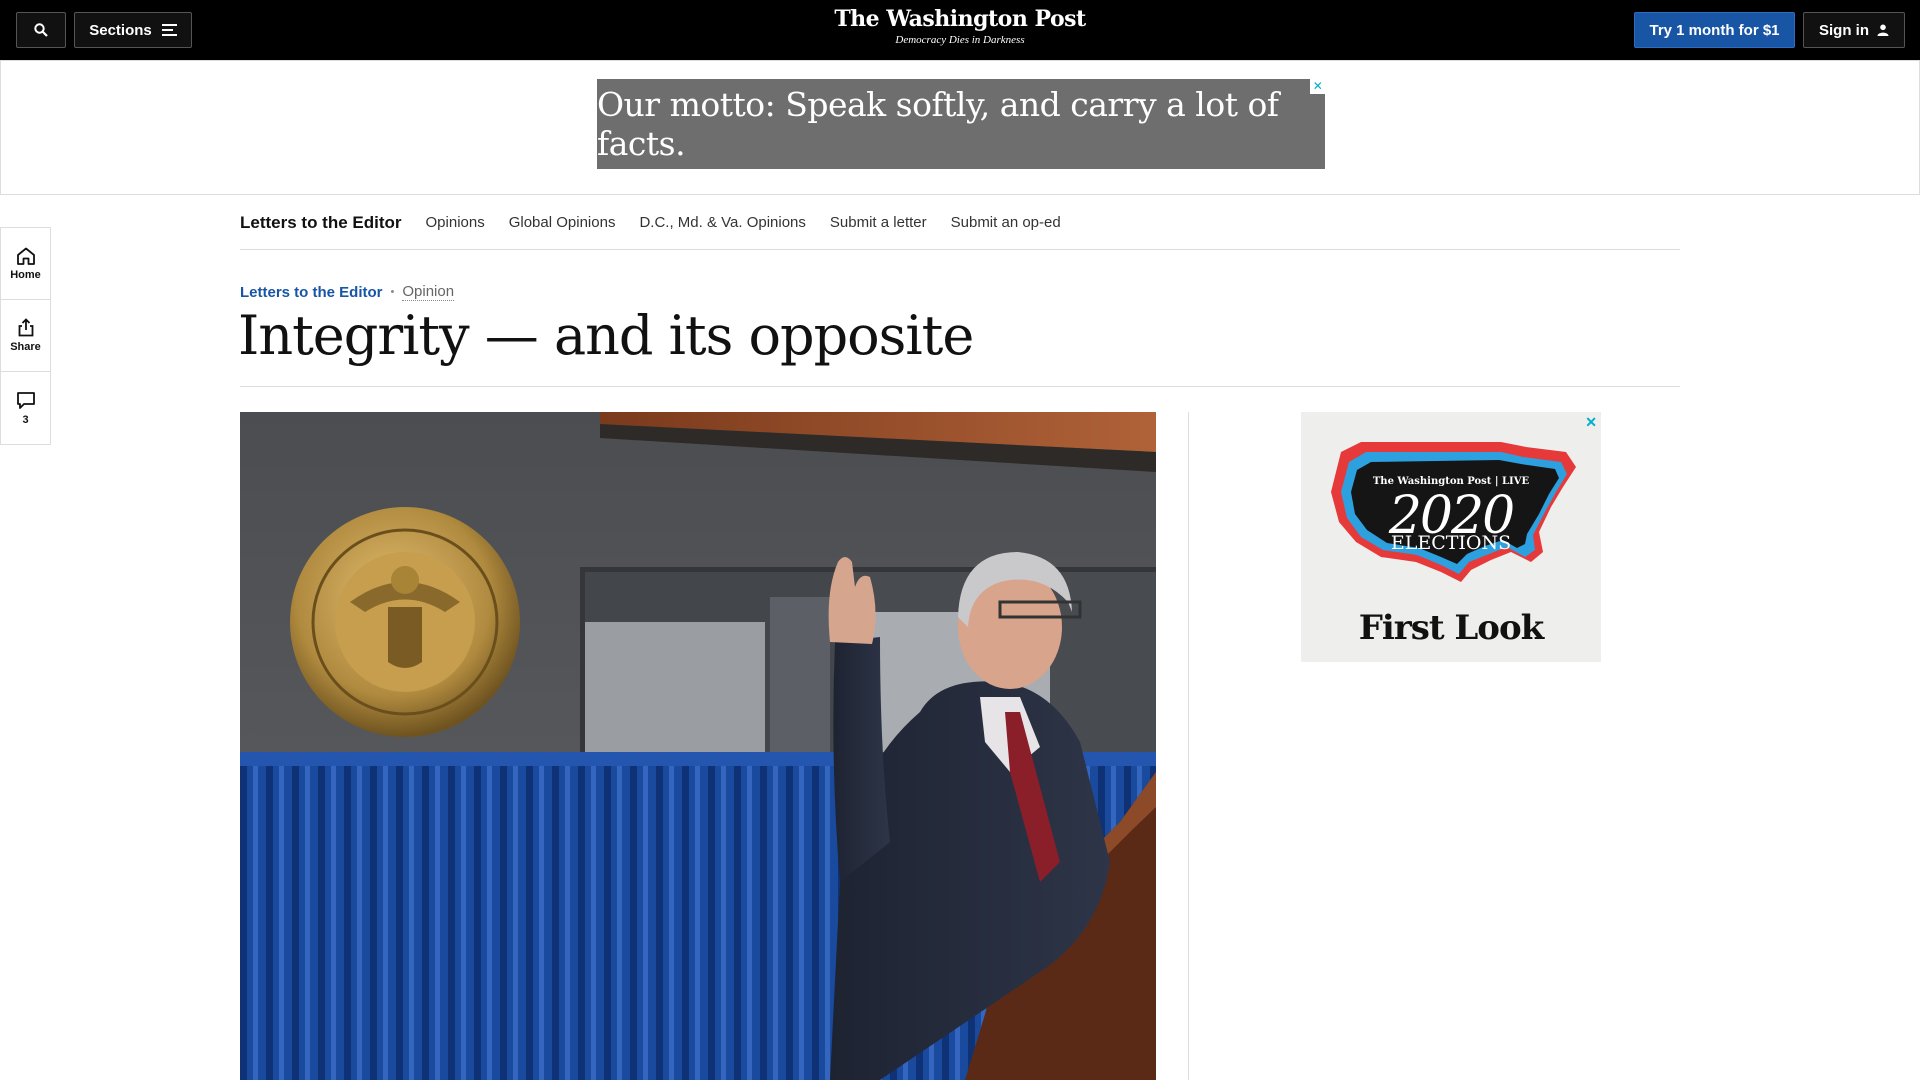 Image resolution: width=1920 pixels, height=1080 pixels. Describe the element at coordinates (169, 30) in the screenshot. I see `menu-icon` at that location.